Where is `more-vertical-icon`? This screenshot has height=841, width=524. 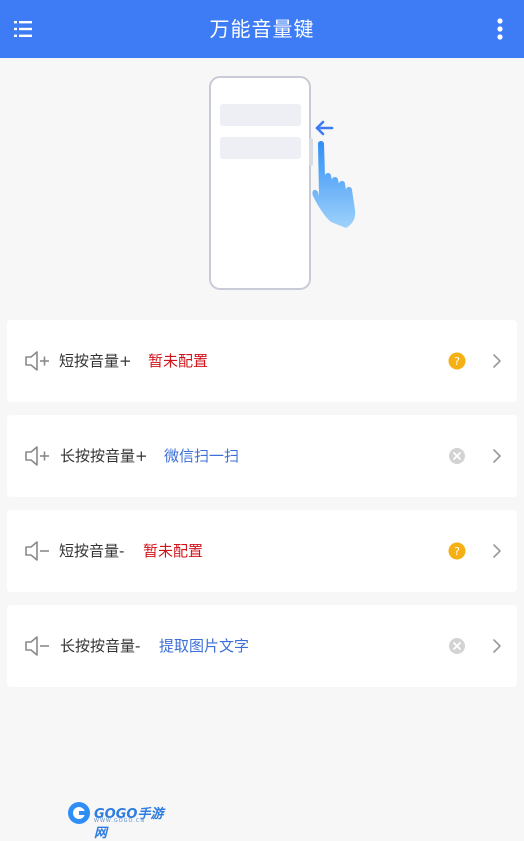
more-vertical-icon is located at coordinates (500, 29).